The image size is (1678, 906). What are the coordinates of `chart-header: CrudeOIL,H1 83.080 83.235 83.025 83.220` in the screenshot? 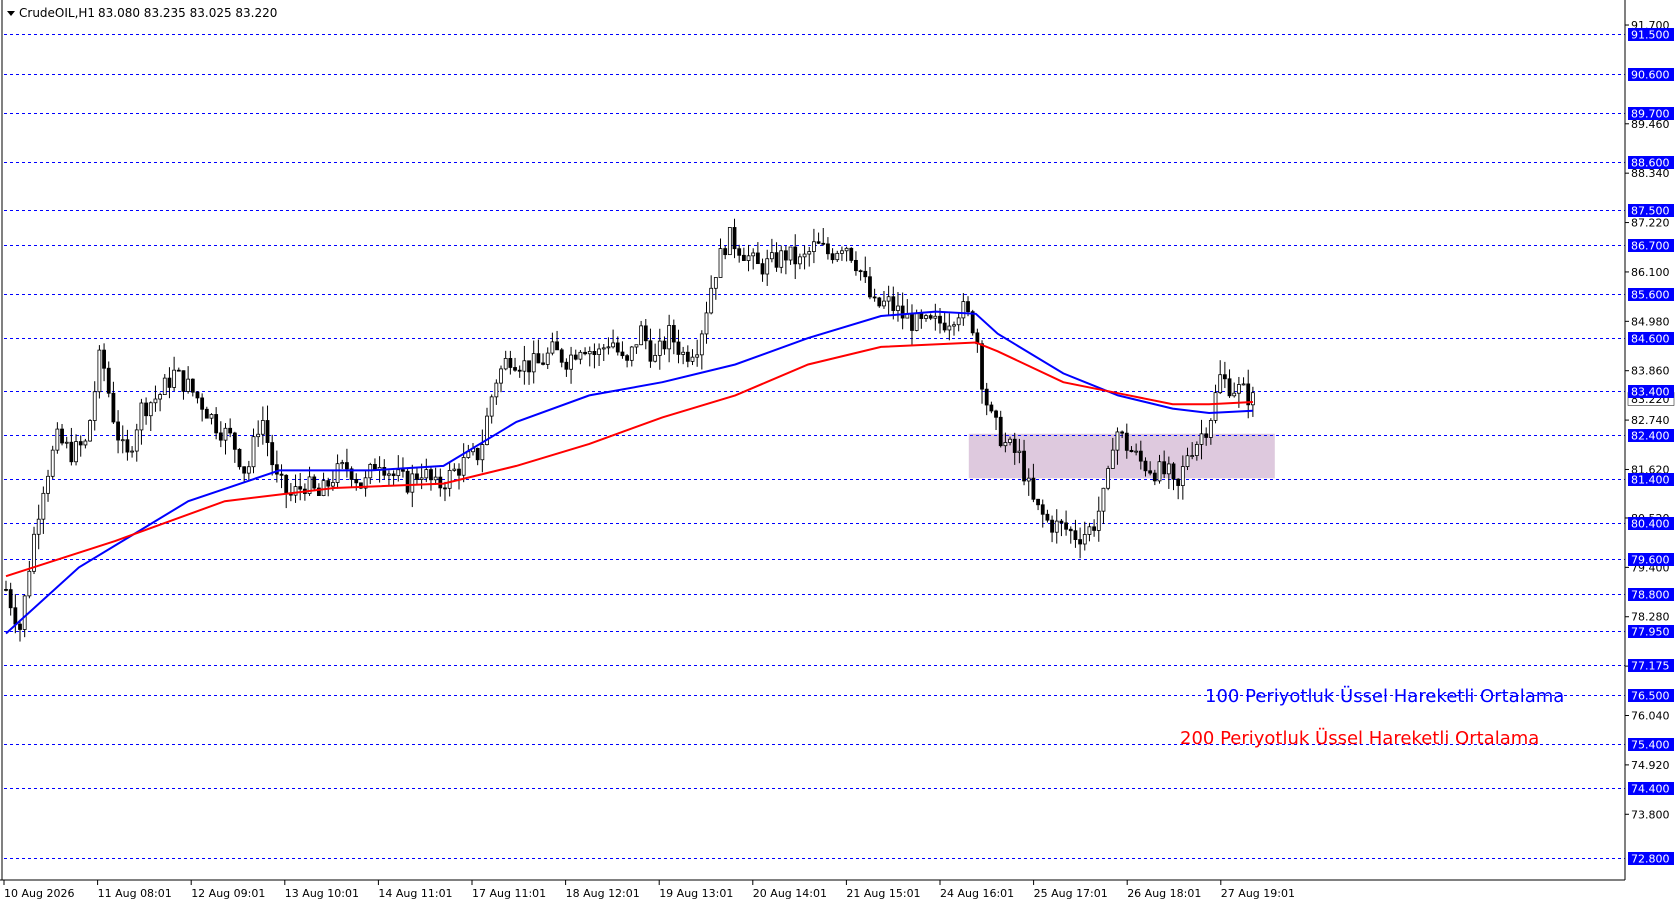 It's located at (142, 13).